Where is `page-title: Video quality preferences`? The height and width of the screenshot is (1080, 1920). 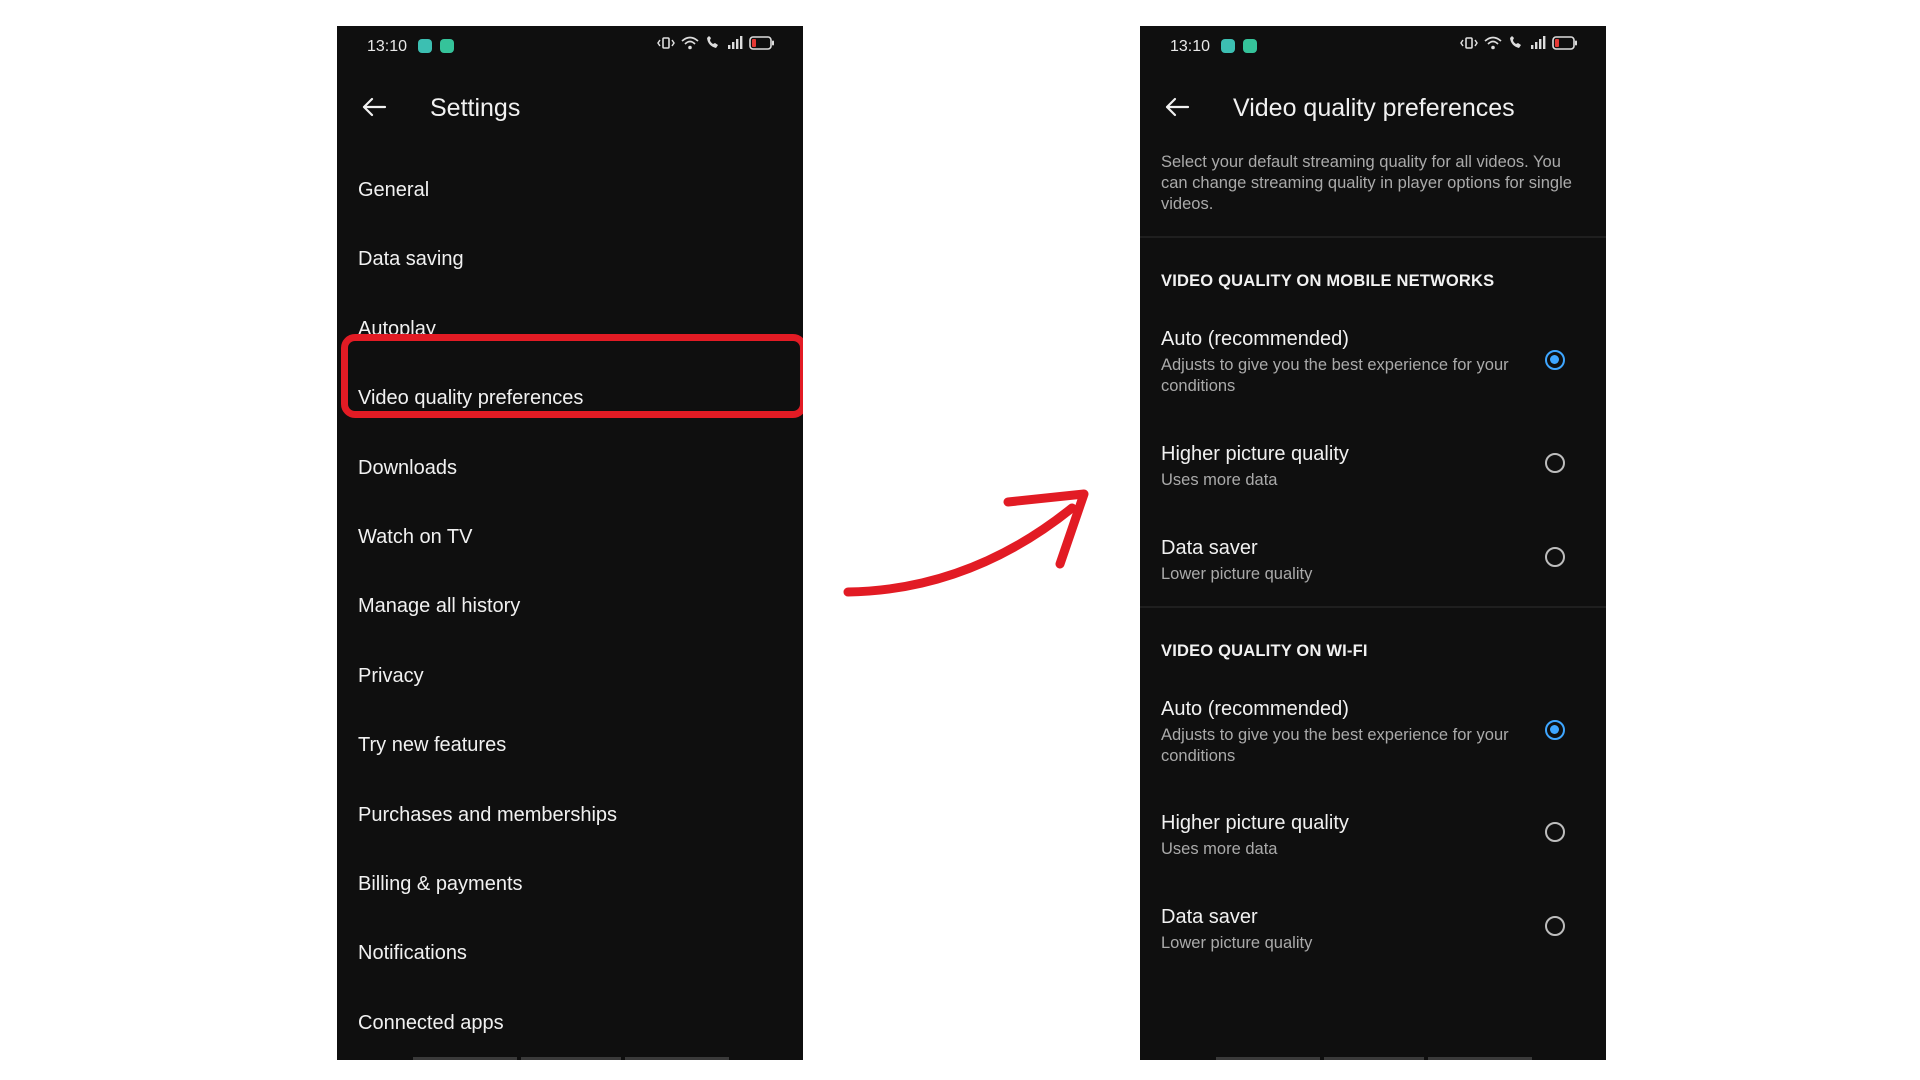
page-title: Video quality preferences is located at coordinates (1374, 108).